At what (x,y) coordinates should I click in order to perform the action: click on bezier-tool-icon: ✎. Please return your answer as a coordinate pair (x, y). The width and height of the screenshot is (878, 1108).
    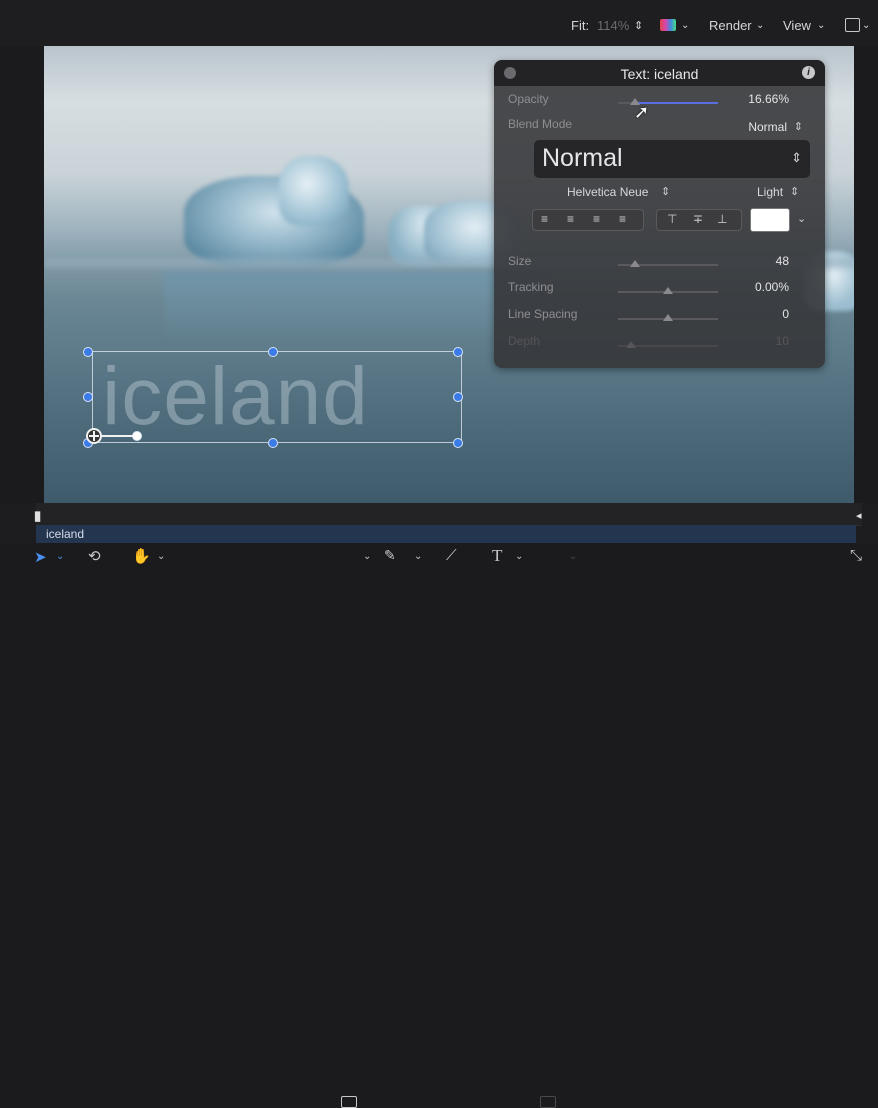
    Looking at the image, I should click on (390, 555).